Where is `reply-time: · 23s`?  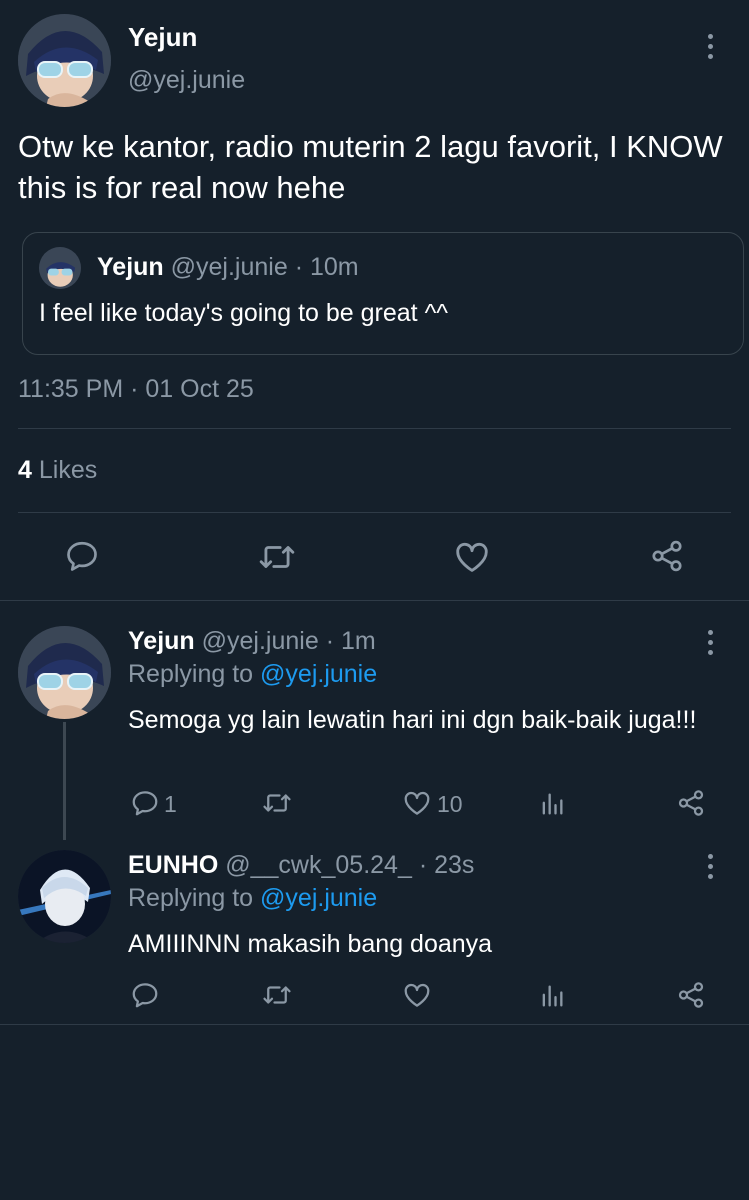 reply-time: · 23s is located at coordinates (446, 865).